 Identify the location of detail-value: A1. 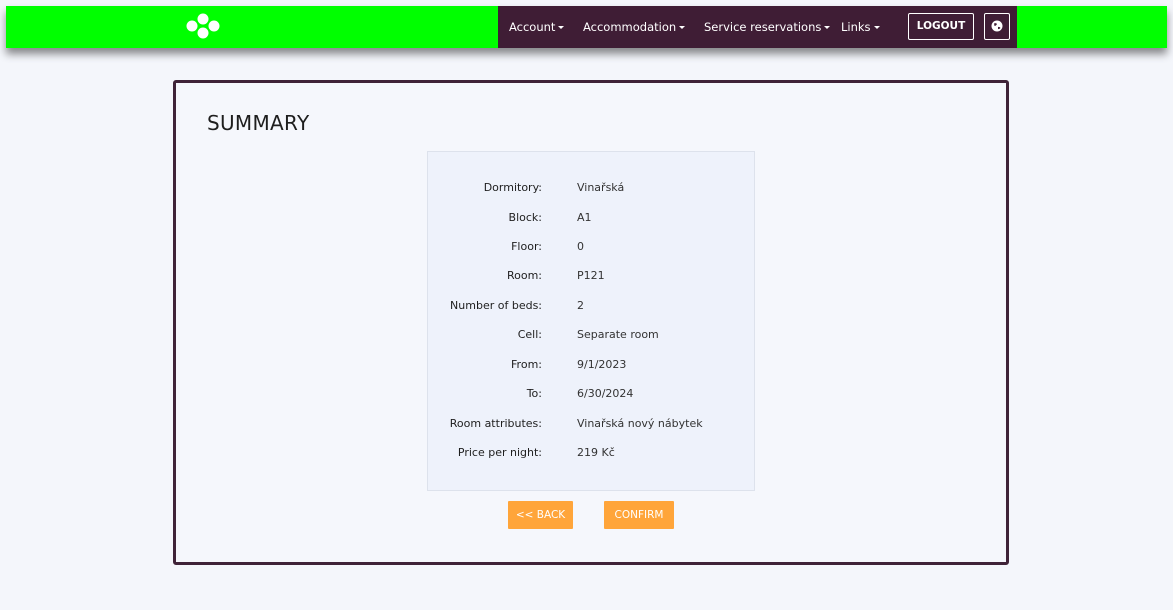
(584, 217).